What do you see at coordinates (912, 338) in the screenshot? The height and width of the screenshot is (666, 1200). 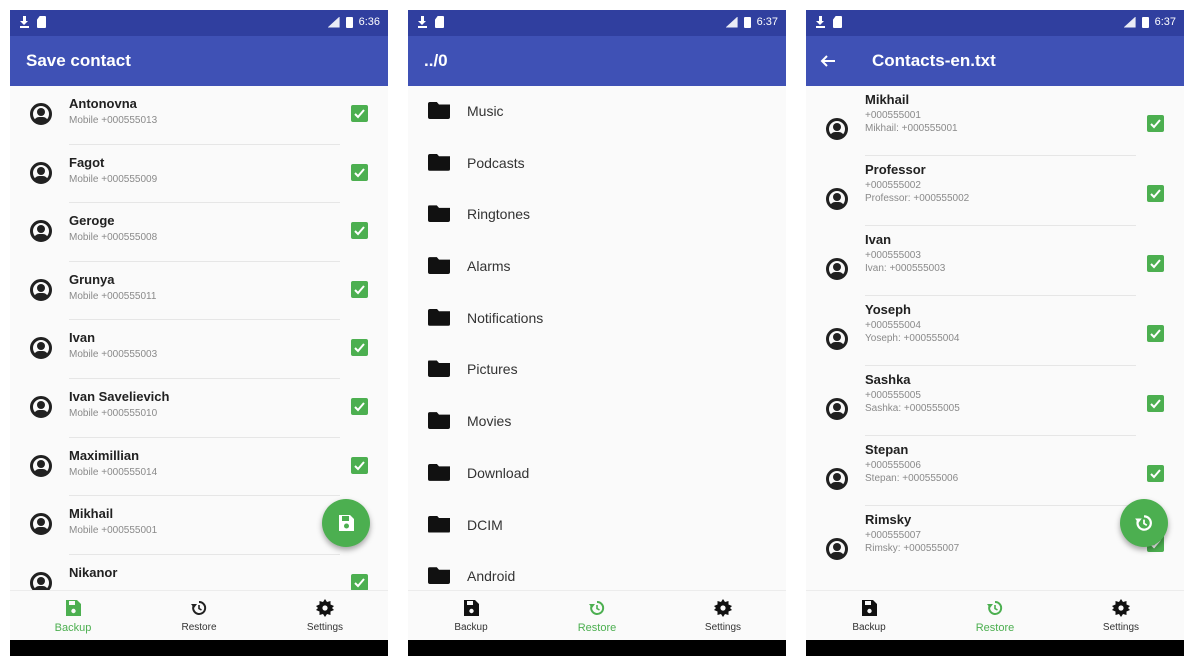 I see `contact-detail: Yoseph: +000555004` at bounding box center [912, 338].